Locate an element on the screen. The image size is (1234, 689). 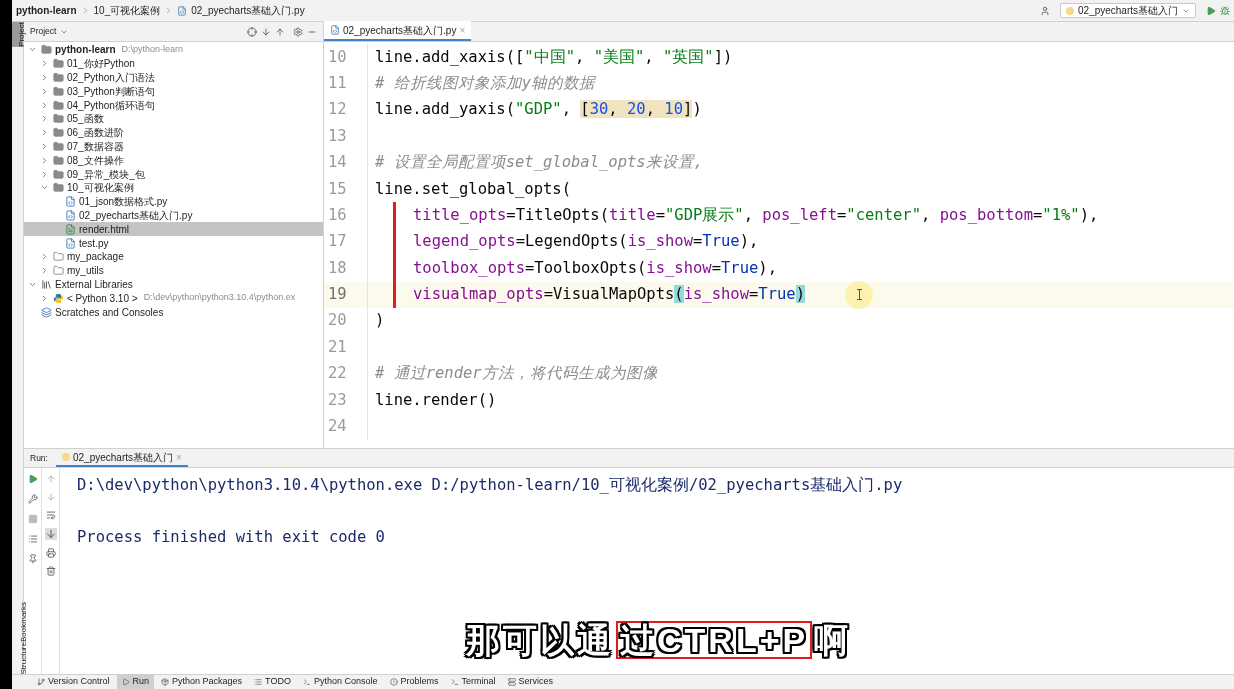
tree-item: 04_Python循环语句 is located at coordinates (173, 105).